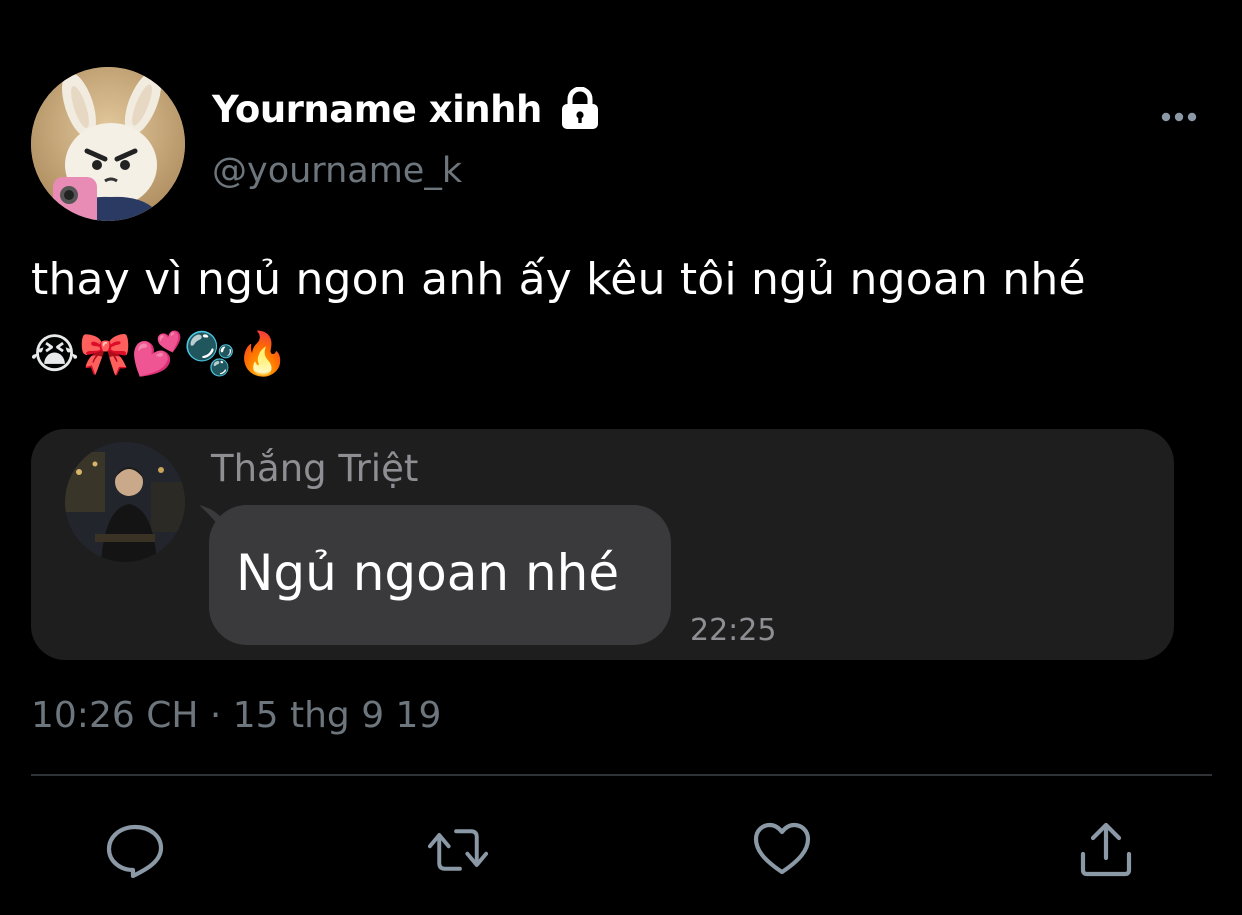 This screenshot has width=1242, height=915. What do you see at coordinates (428, 573) in the screenshot?
I see `message-text: Ngủ ngoan nhé` at bounding box center [428, 573].